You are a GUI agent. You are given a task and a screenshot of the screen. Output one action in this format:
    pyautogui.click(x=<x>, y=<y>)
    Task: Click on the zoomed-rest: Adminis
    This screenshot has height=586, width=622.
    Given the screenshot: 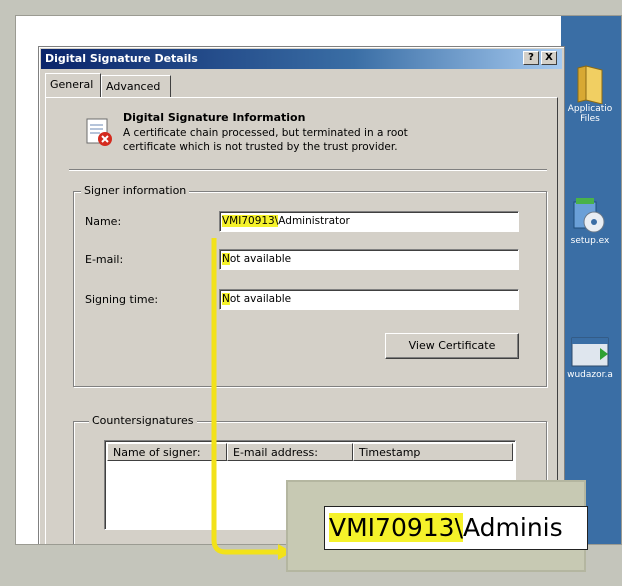 What is the action you would take?
    pyautogui.click(x=513, y=527)
    